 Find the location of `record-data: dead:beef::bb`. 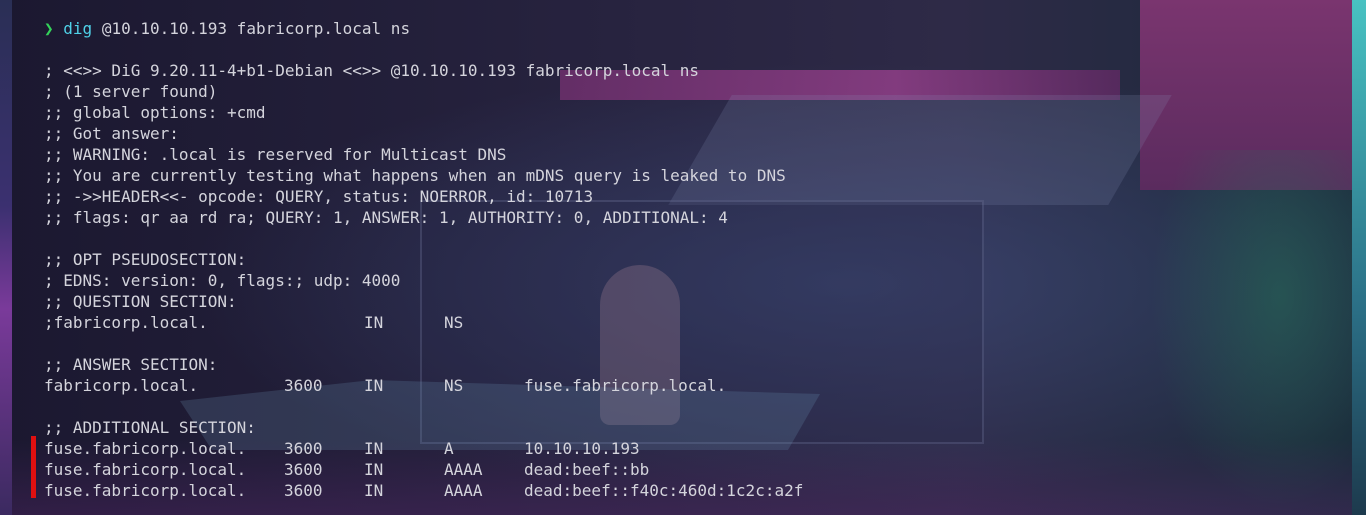

record-data: dead:beef::bb is located at coordinates (587, 469).